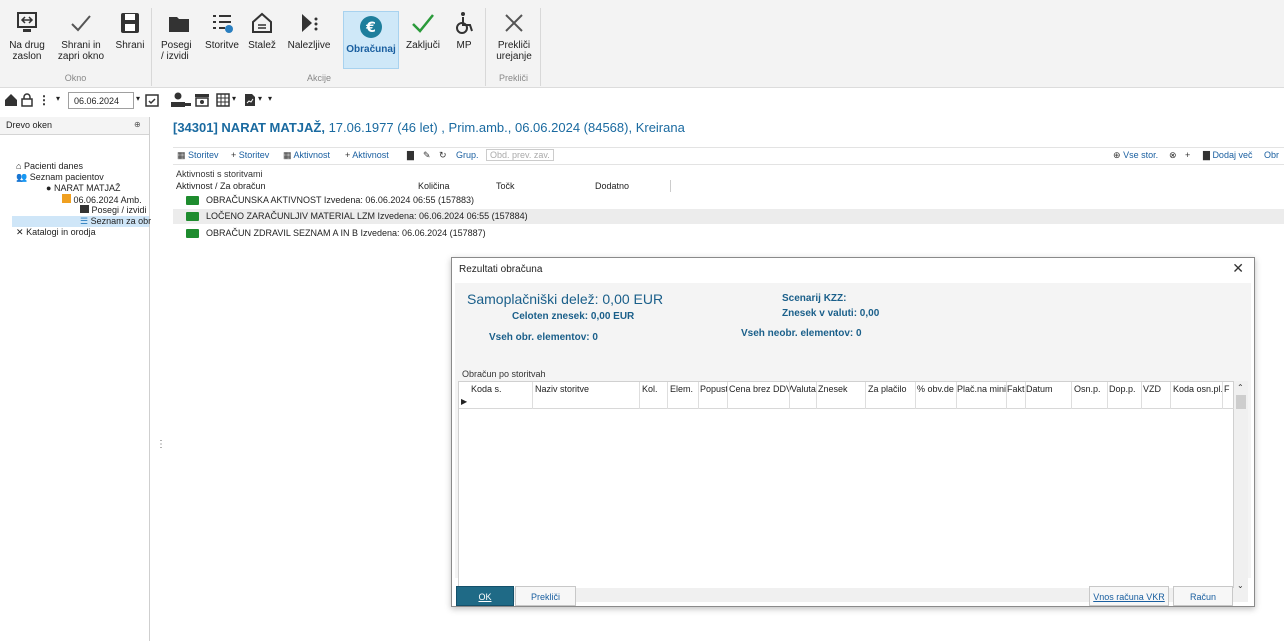  Describe the element at coordinates (75, 78) in the screenshot. I see `group-caption-okno: Okno` at that location.